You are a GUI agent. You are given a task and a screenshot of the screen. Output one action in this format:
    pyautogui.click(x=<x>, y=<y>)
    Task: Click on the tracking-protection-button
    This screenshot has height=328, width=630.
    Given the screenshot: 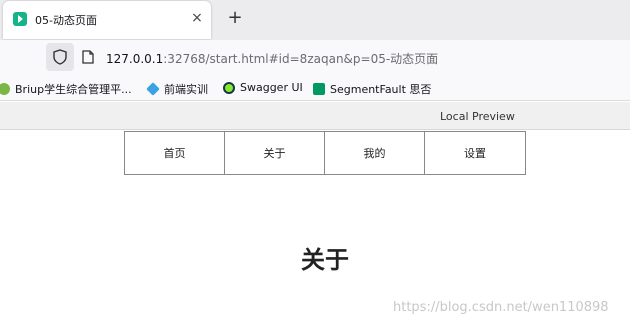 What is the action you would take?
    pyautogui.click(x=60, y=57)
    